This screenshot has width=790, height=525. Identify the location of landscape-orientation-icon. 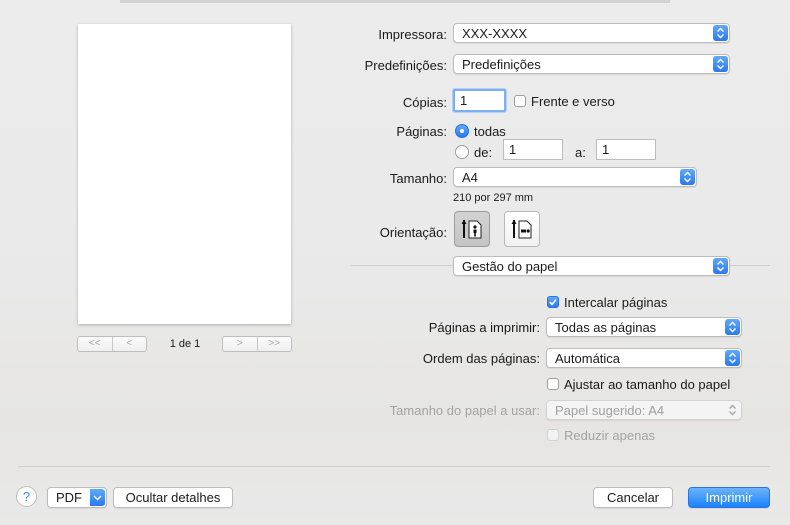
(521, 229).